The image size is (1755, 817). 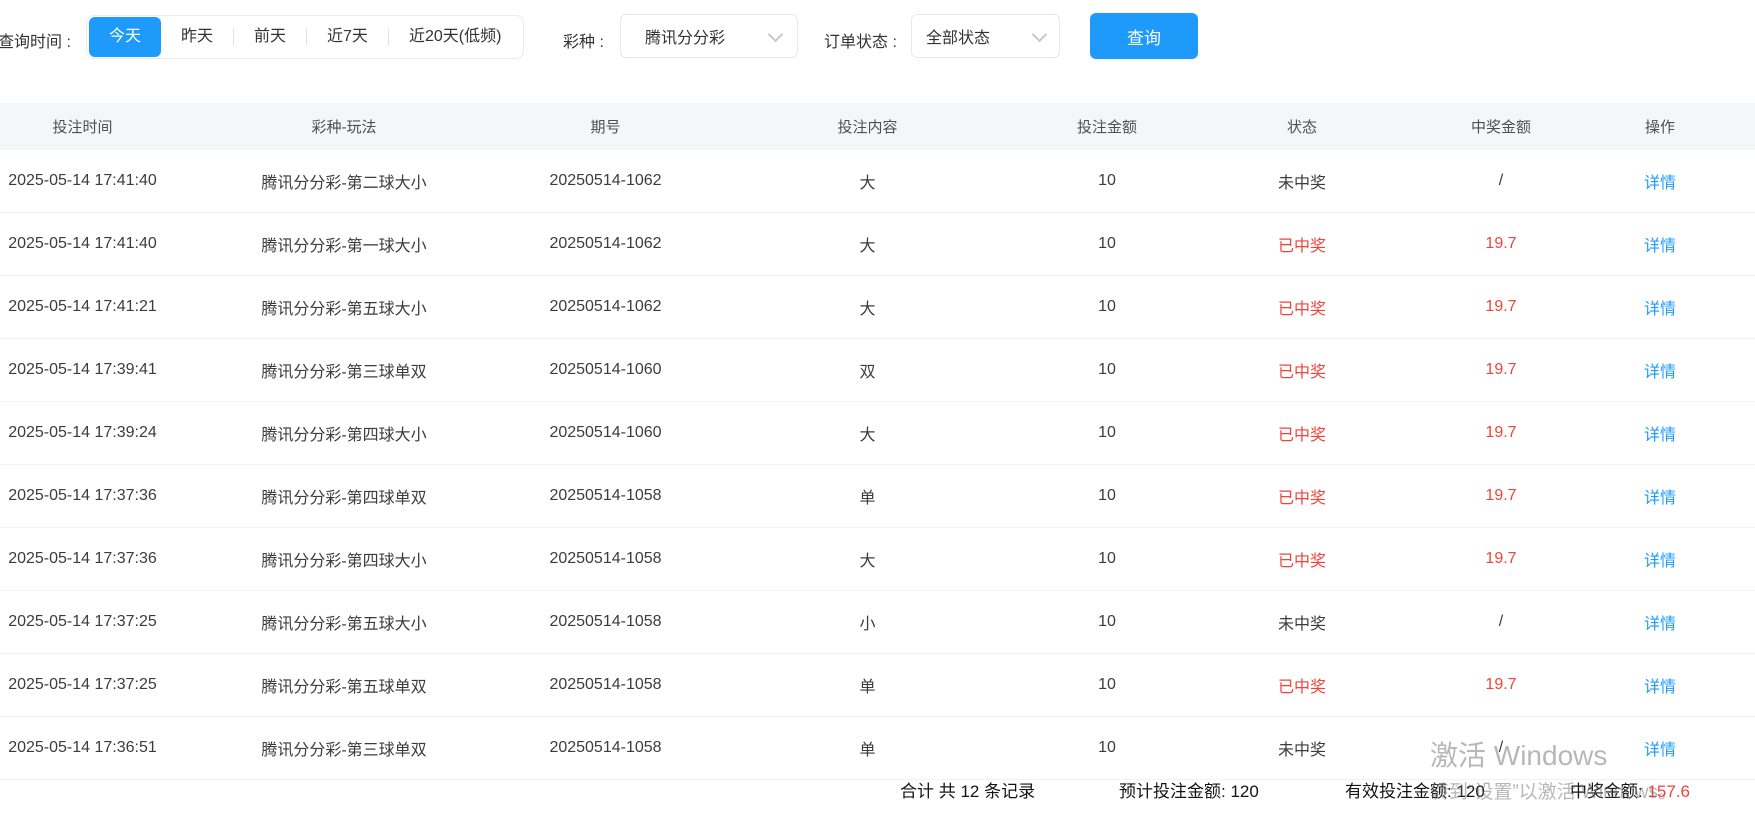 I want to click on cell-lottery-play: 腾讯分分彩-第一球大小, so click(x=344, y=244).